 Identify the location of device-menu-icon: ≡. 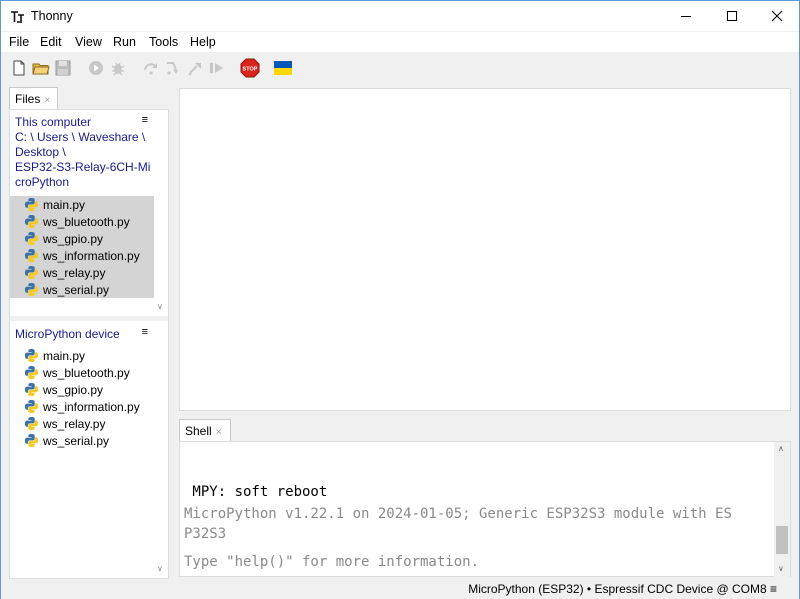
(145, 332).